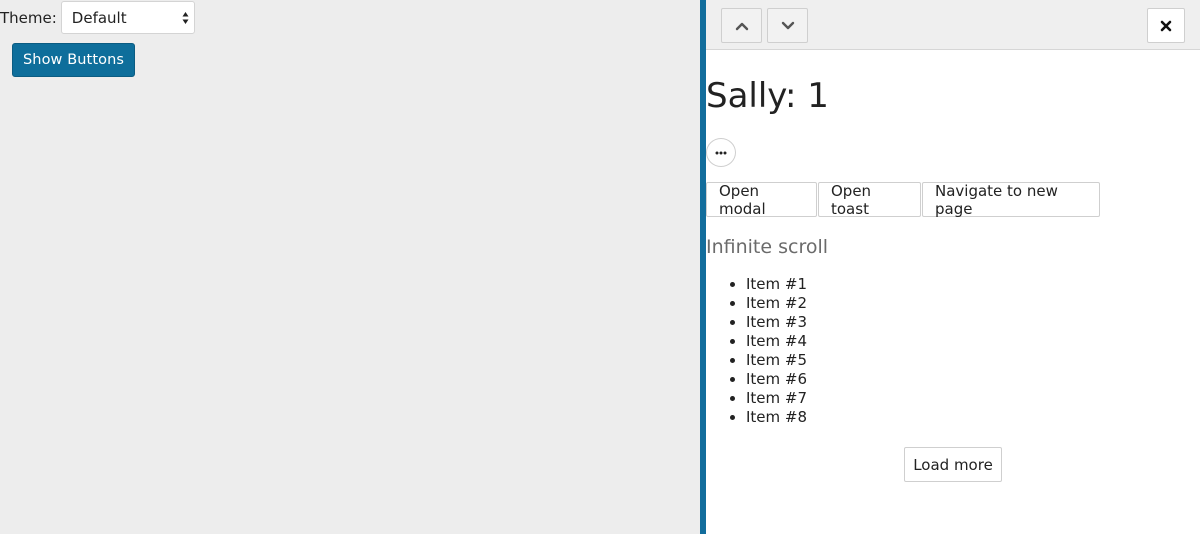  What do you see at coordinates (185, 18) in the screenshot?
I see `select-arrows-icon` at bounding box center [185, 18].